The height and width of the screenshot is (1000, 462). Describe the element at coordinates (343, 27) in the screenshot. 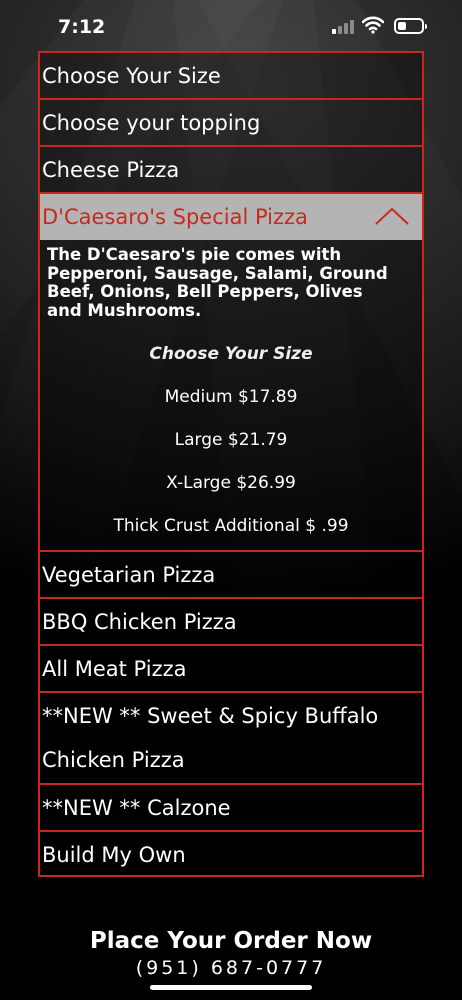

I see `signal-icon` at that location.